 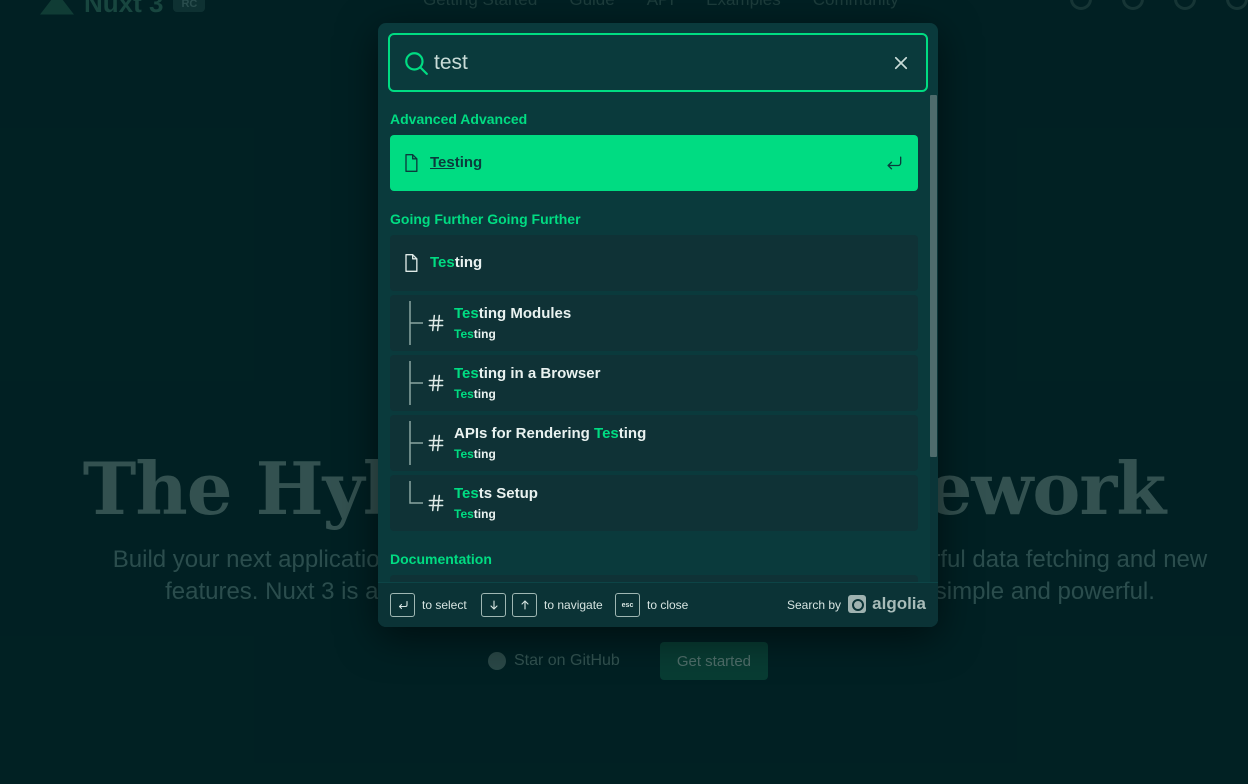 What do you see at coordinates (654, 163) in the screenshot?
I see `result-item-testing-advanced: Testing` at bounding box center [654, 163].